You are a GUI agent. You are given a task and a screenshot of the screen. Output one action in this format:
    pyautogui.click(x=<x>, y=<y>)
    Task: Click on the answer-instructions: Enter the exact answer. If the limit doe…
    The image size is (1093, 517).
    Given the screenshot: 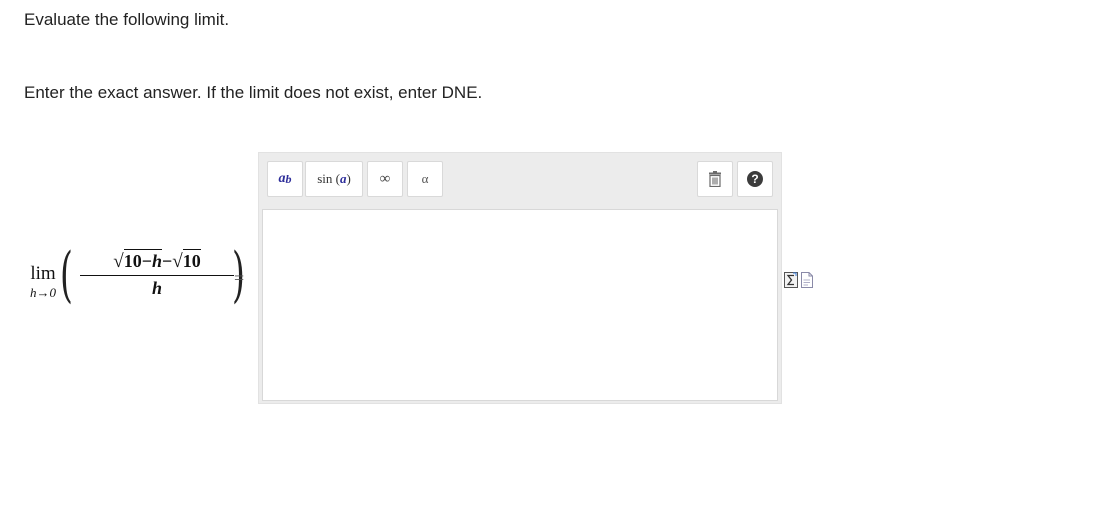 What is the action you would take?
    pyautogui.click(x=253, y=92)
    